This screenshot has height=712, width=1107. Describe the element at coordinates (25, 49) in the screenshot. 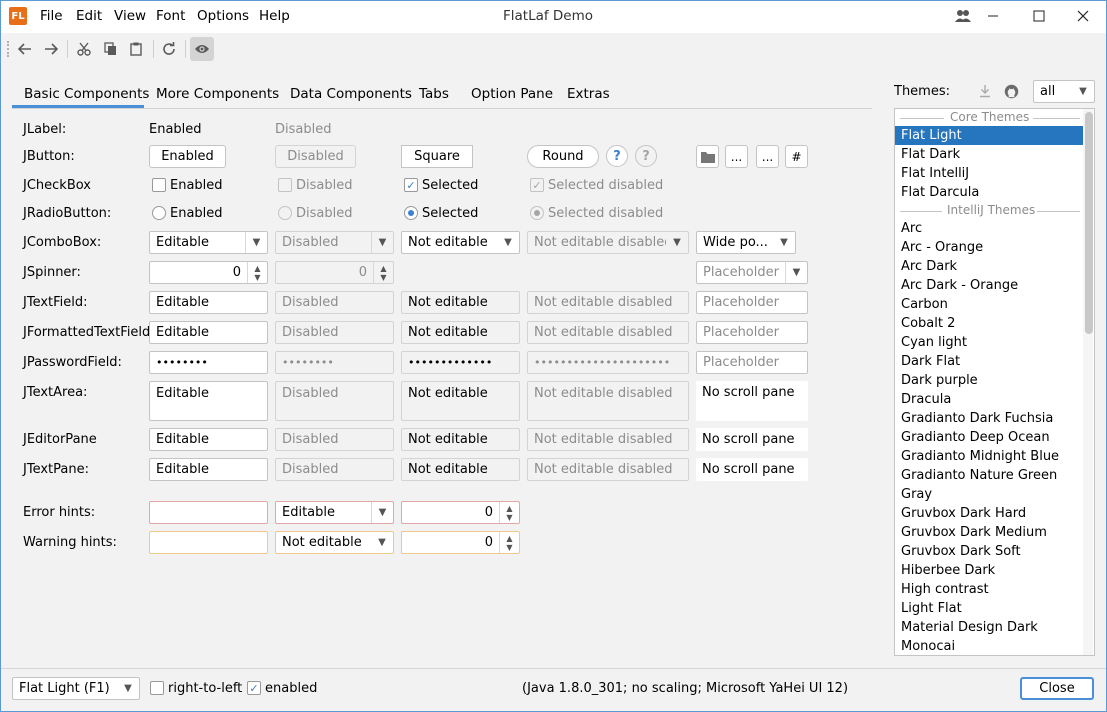

I see `back-icon` at that location.